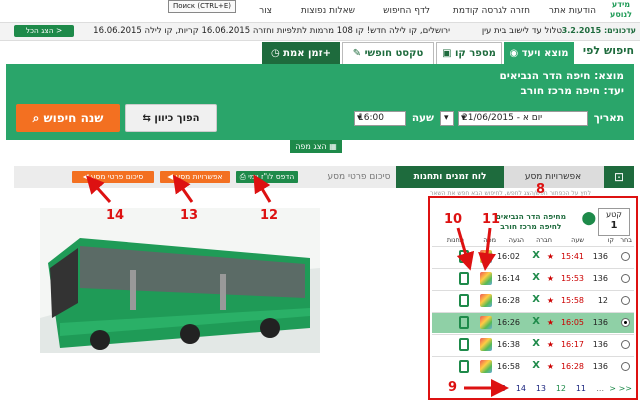 The width and height of the screenshot is (640, 405). I want to click on cell-line: 136, so click(600, 256).